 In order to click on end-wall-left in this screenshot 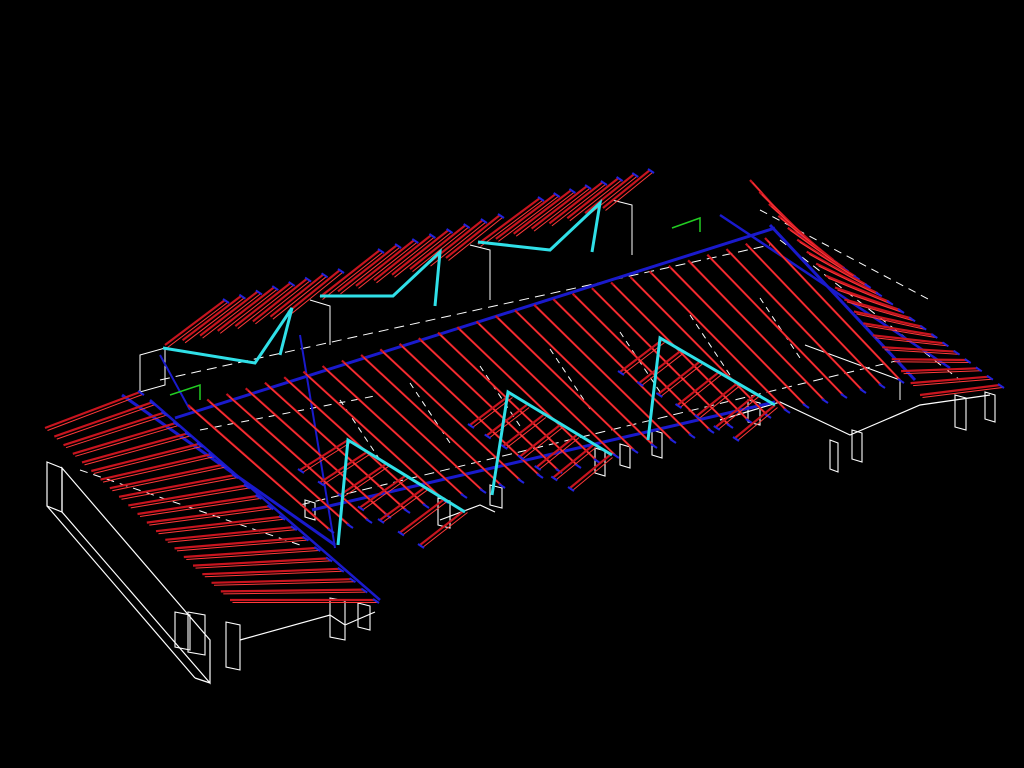, I will do `click(54, 487)`.